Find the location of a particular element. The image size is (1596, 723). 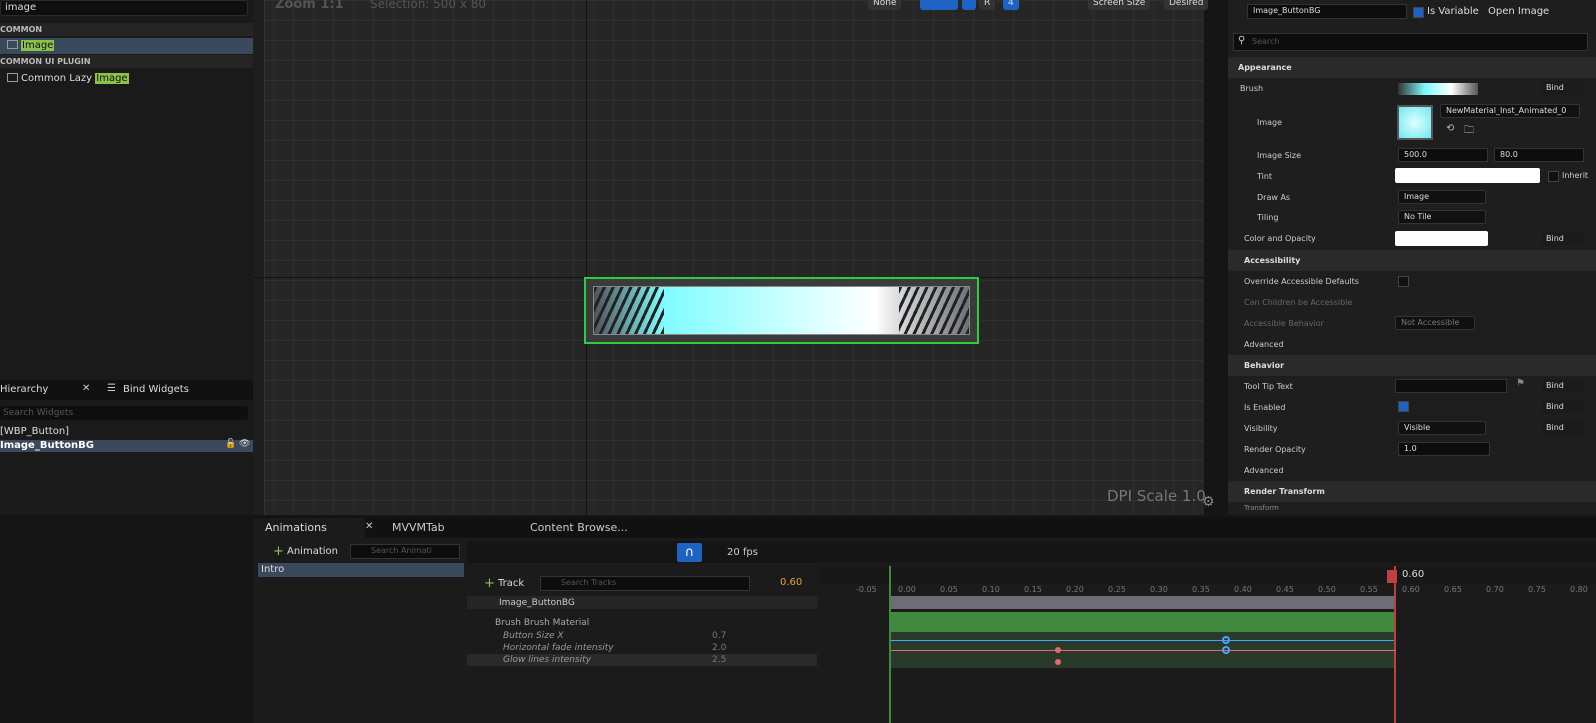

category-common: COMMON is located at coordinates (126, 29).